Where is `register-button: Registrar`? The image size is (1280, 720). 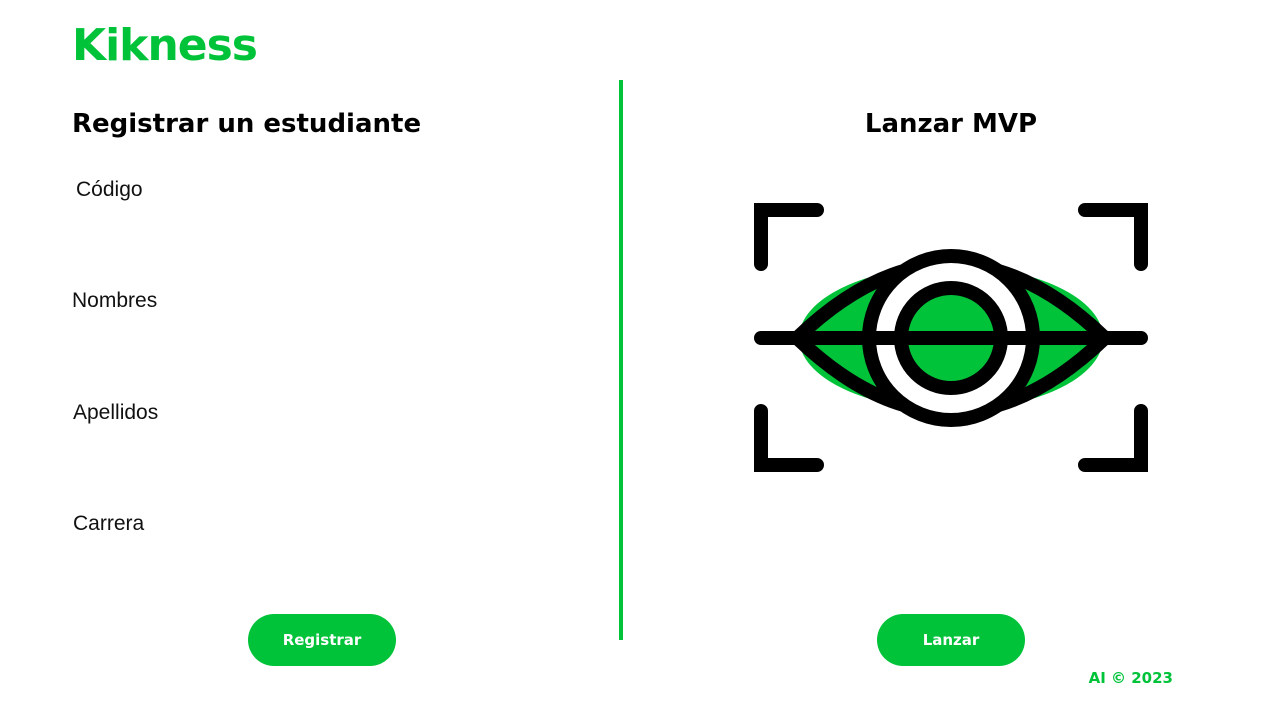 register-button: Registrar is located at coordinates (322, 640).